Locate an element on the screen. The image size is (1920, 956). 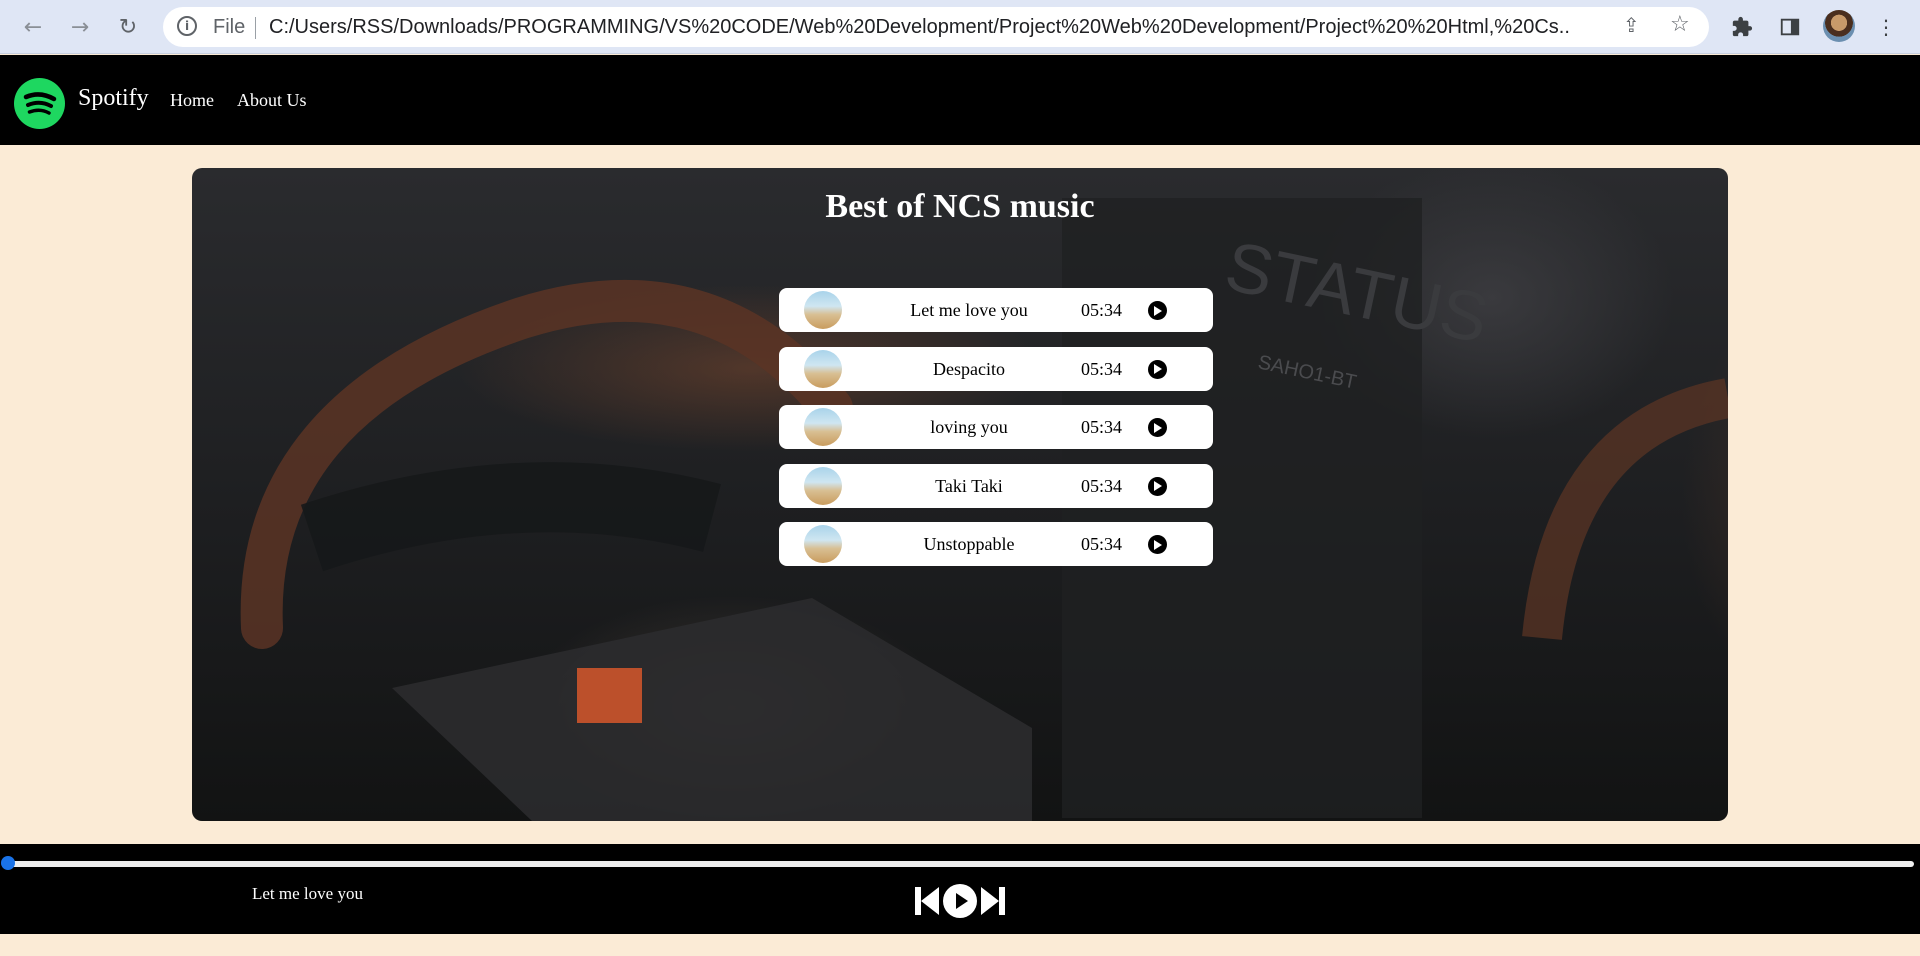
extensions-icon is located at coordinates (1742, 27).